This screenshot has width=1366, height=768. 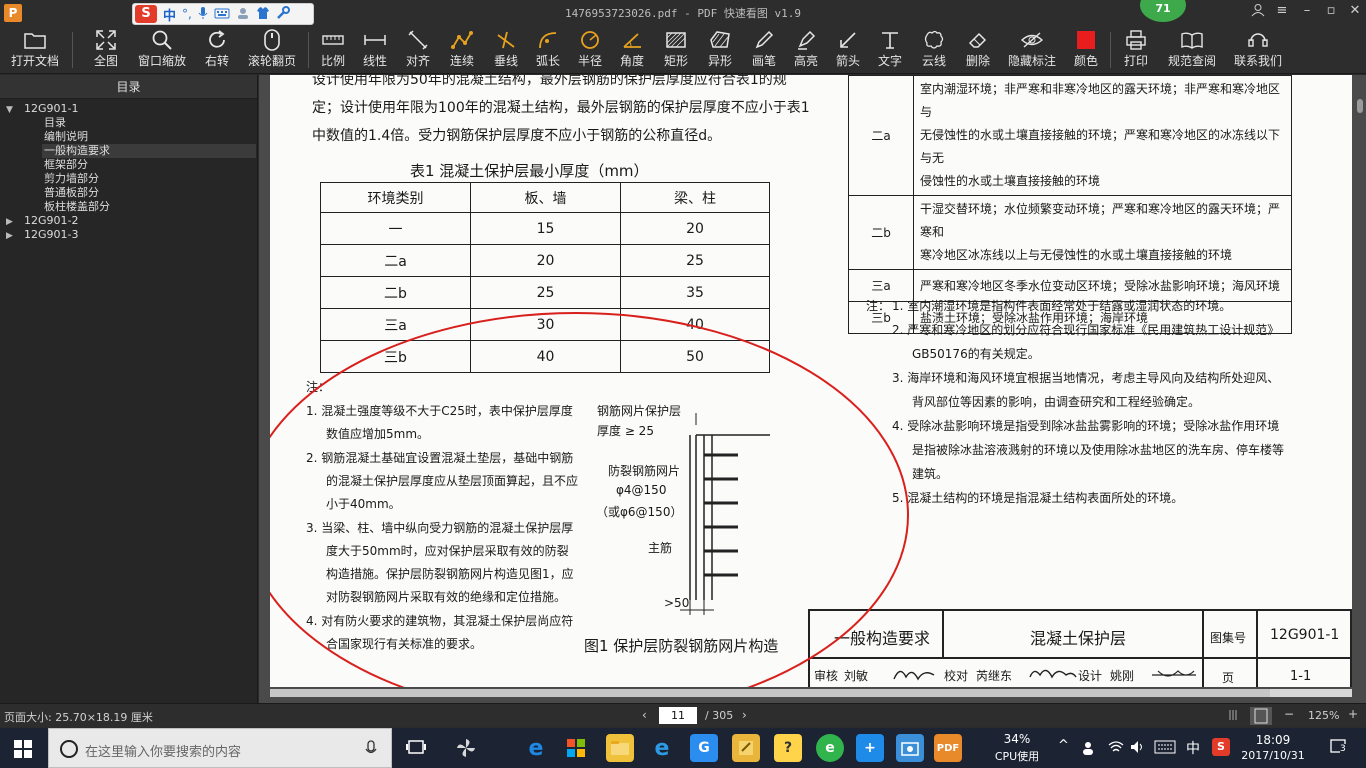 What do you see at coordinates (720, 50) in the screenshot?
I see `polygon-button: 异形` at bounding box center [720, 50].